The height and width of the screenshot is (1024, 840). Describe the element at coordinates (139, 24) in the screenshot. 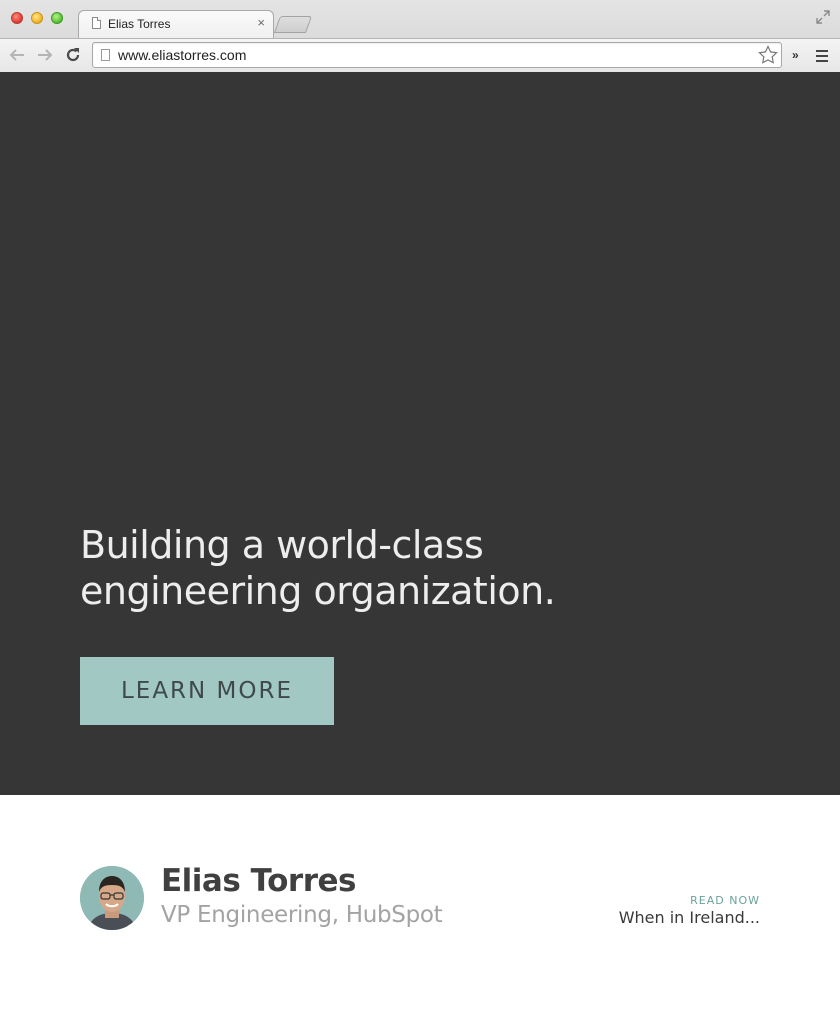

I see `tab-title: Elias Torres` at that location.